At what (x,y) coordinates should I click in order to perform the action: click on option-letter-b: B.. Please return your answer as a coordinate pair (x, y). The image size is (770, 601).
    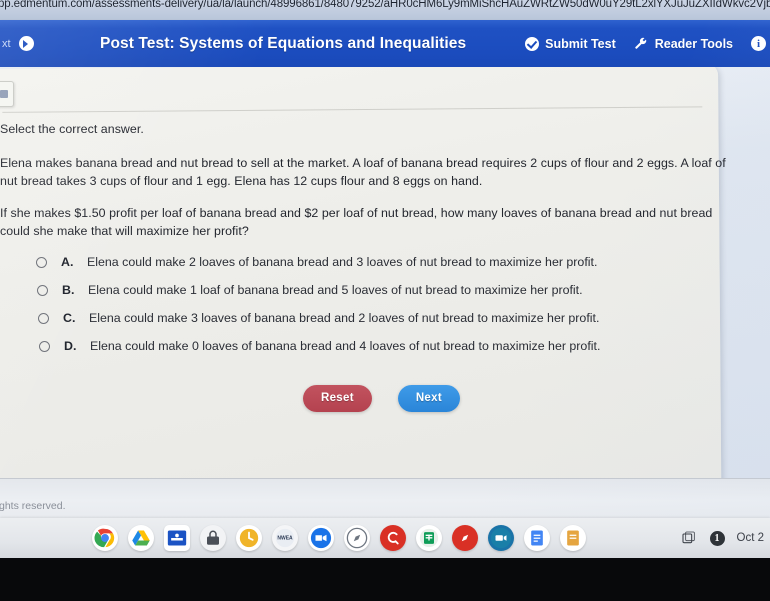
    Looking at the image, I should click on (68, 290).